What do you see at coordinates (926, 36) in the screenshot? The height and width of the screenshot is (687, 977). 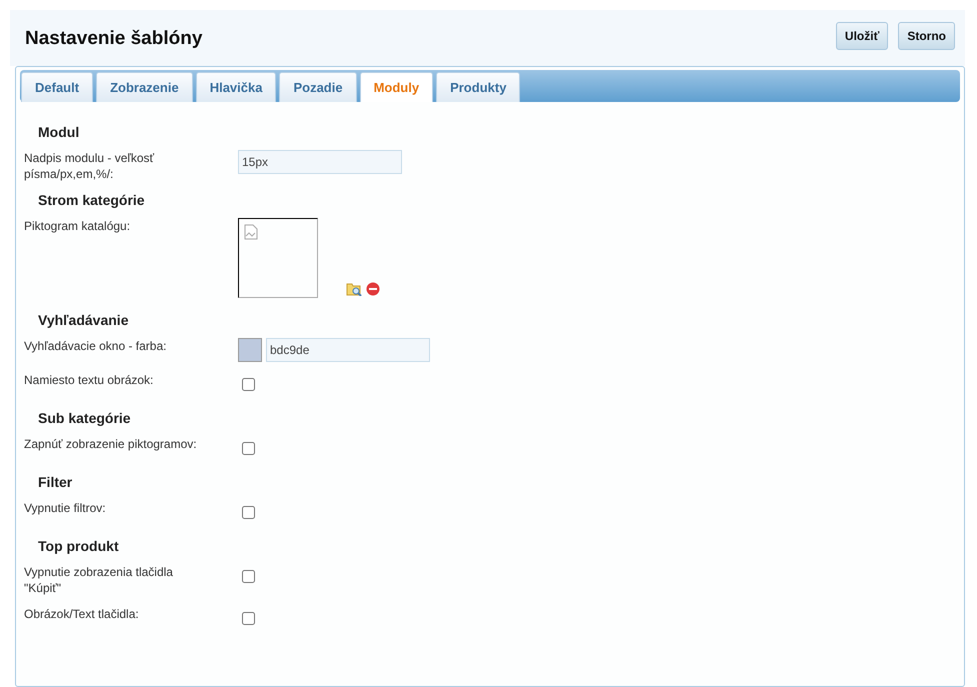 I see `cancel-button: Storno` at bounding box center [926, 36].